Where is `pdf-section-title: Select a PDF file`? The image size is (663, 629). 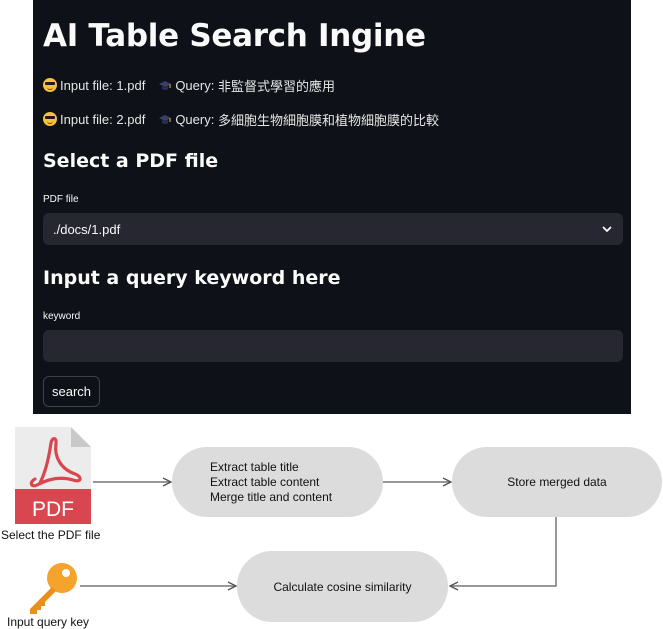
pdf-section-title: Select a PDF file is located at coordinates (131, 161).